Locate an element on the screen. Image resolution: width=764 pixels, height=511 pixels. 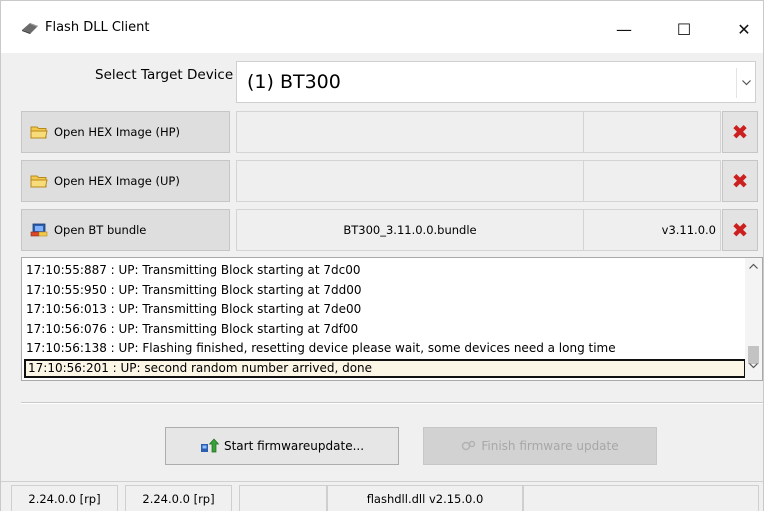
scroll-up-icon is located at coordinates (753, 269).